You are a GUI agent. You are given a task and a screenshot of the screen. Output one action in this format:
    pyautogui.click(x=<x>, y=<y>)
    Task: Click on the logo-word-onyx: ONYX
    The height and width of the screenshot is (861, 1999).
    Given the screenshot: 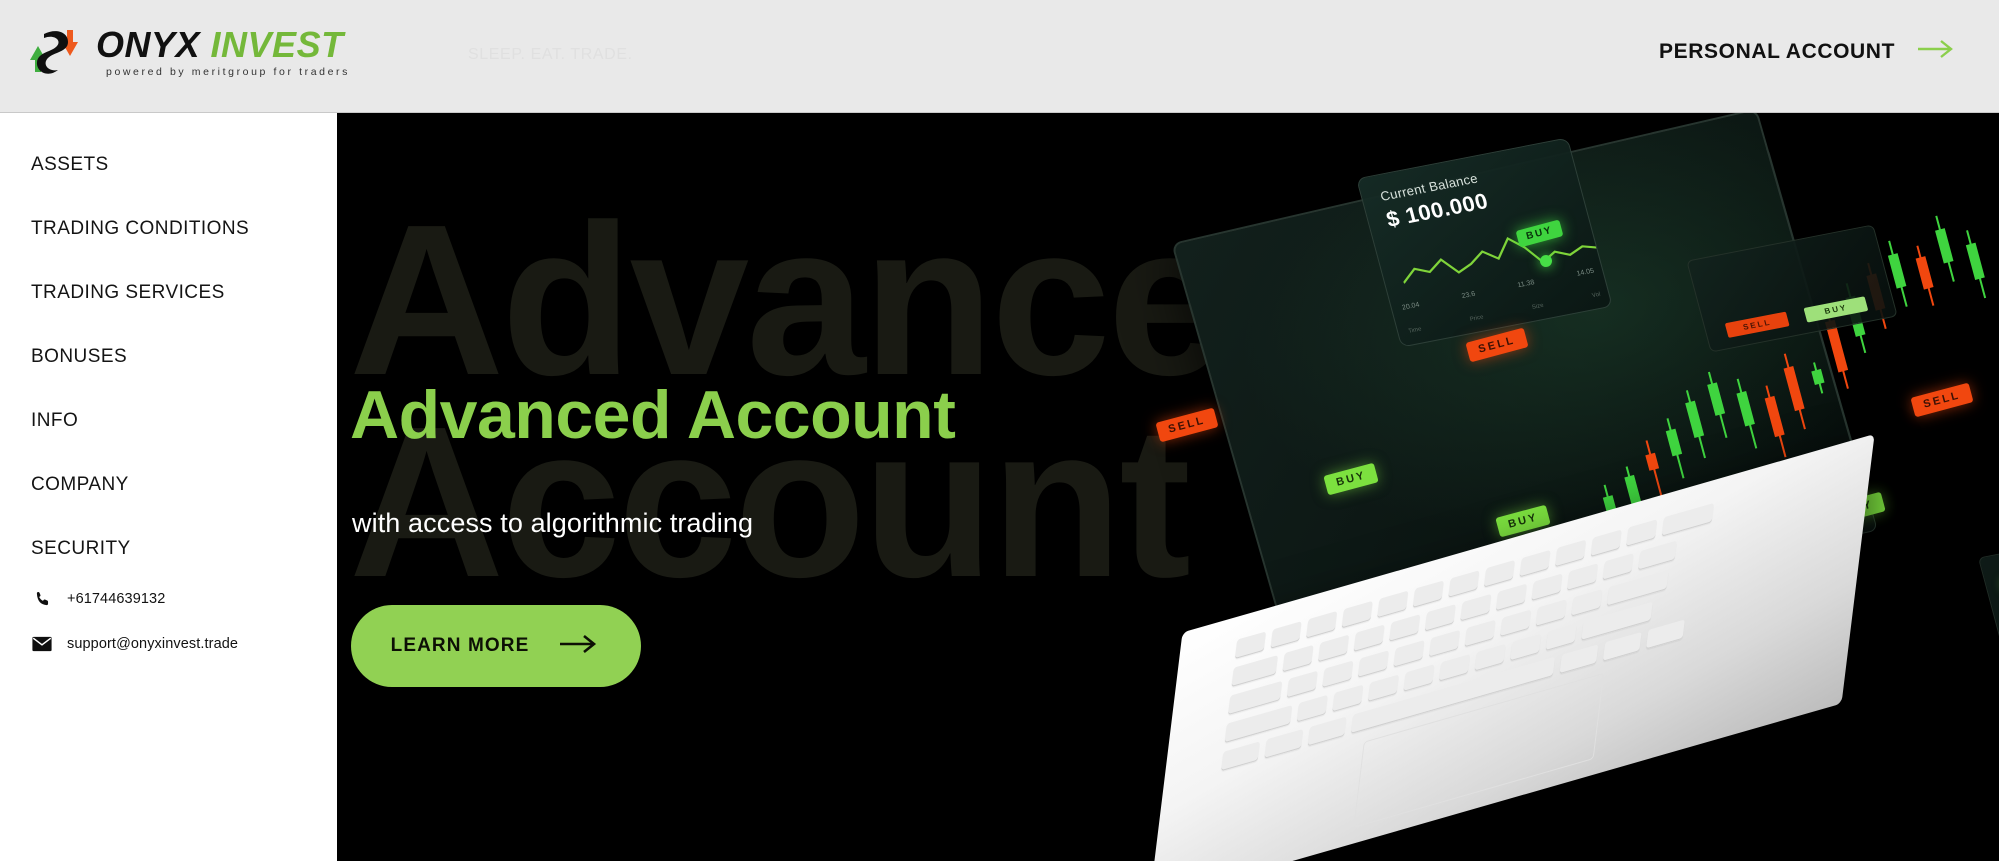 What is the action you would take?
    pyautogui.click(x=148, y=44)
    